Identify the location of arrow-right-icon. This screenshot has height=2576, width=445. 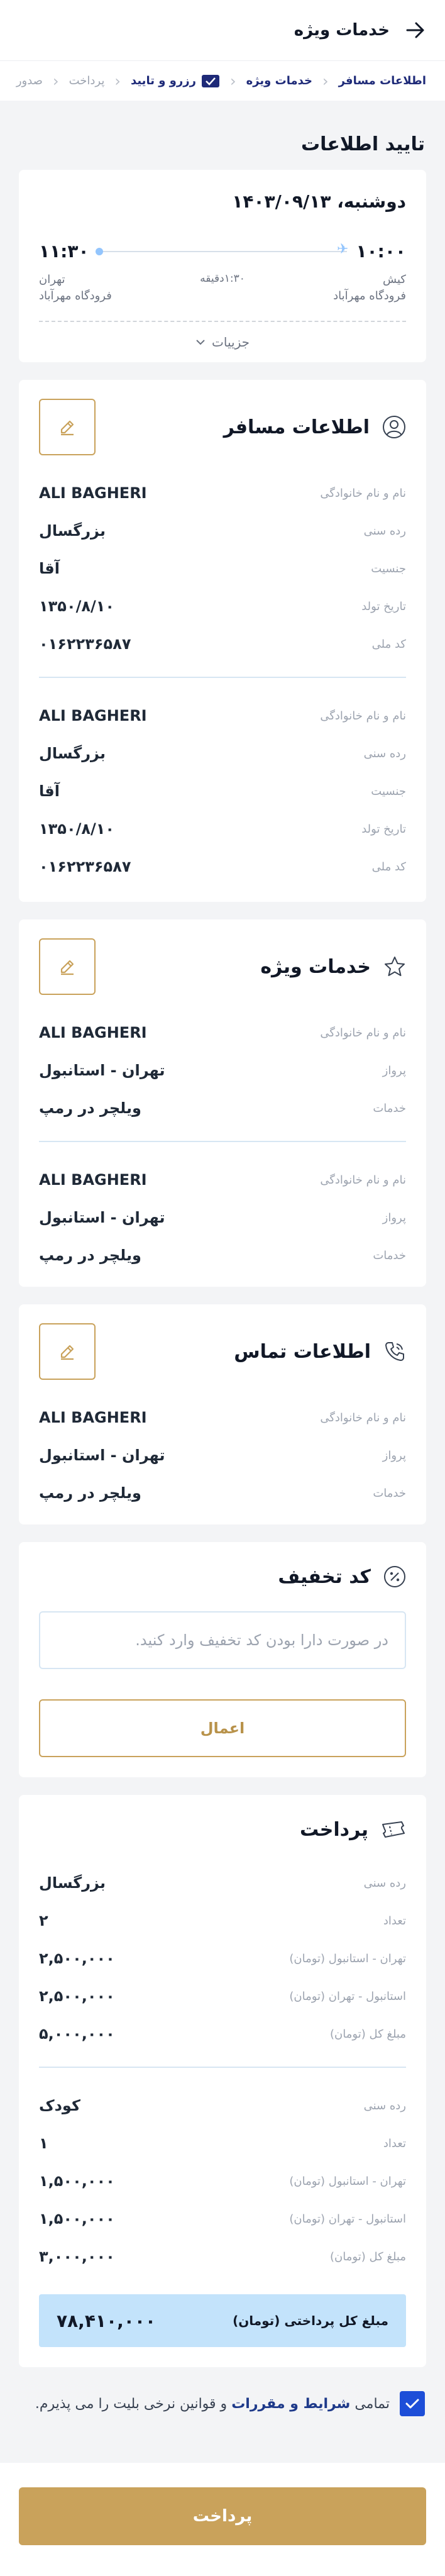
(415, 30).